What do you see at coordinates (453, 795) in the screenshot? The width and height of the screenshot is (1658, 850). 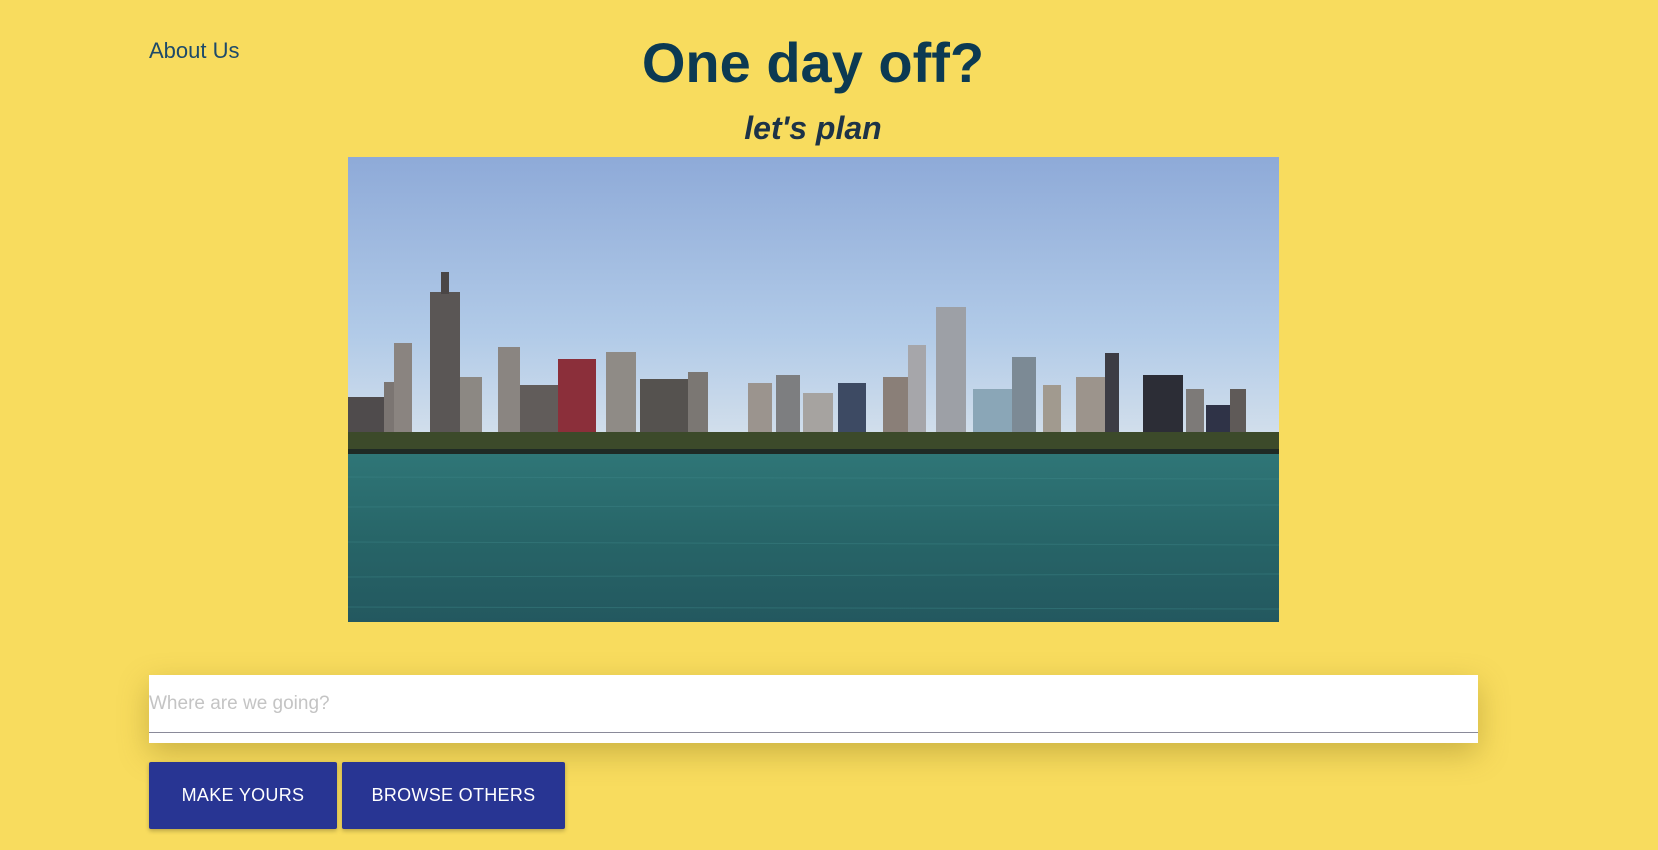 I see `browse-others-button: BROWSE OTHERS` at bounding box center [453, 795].